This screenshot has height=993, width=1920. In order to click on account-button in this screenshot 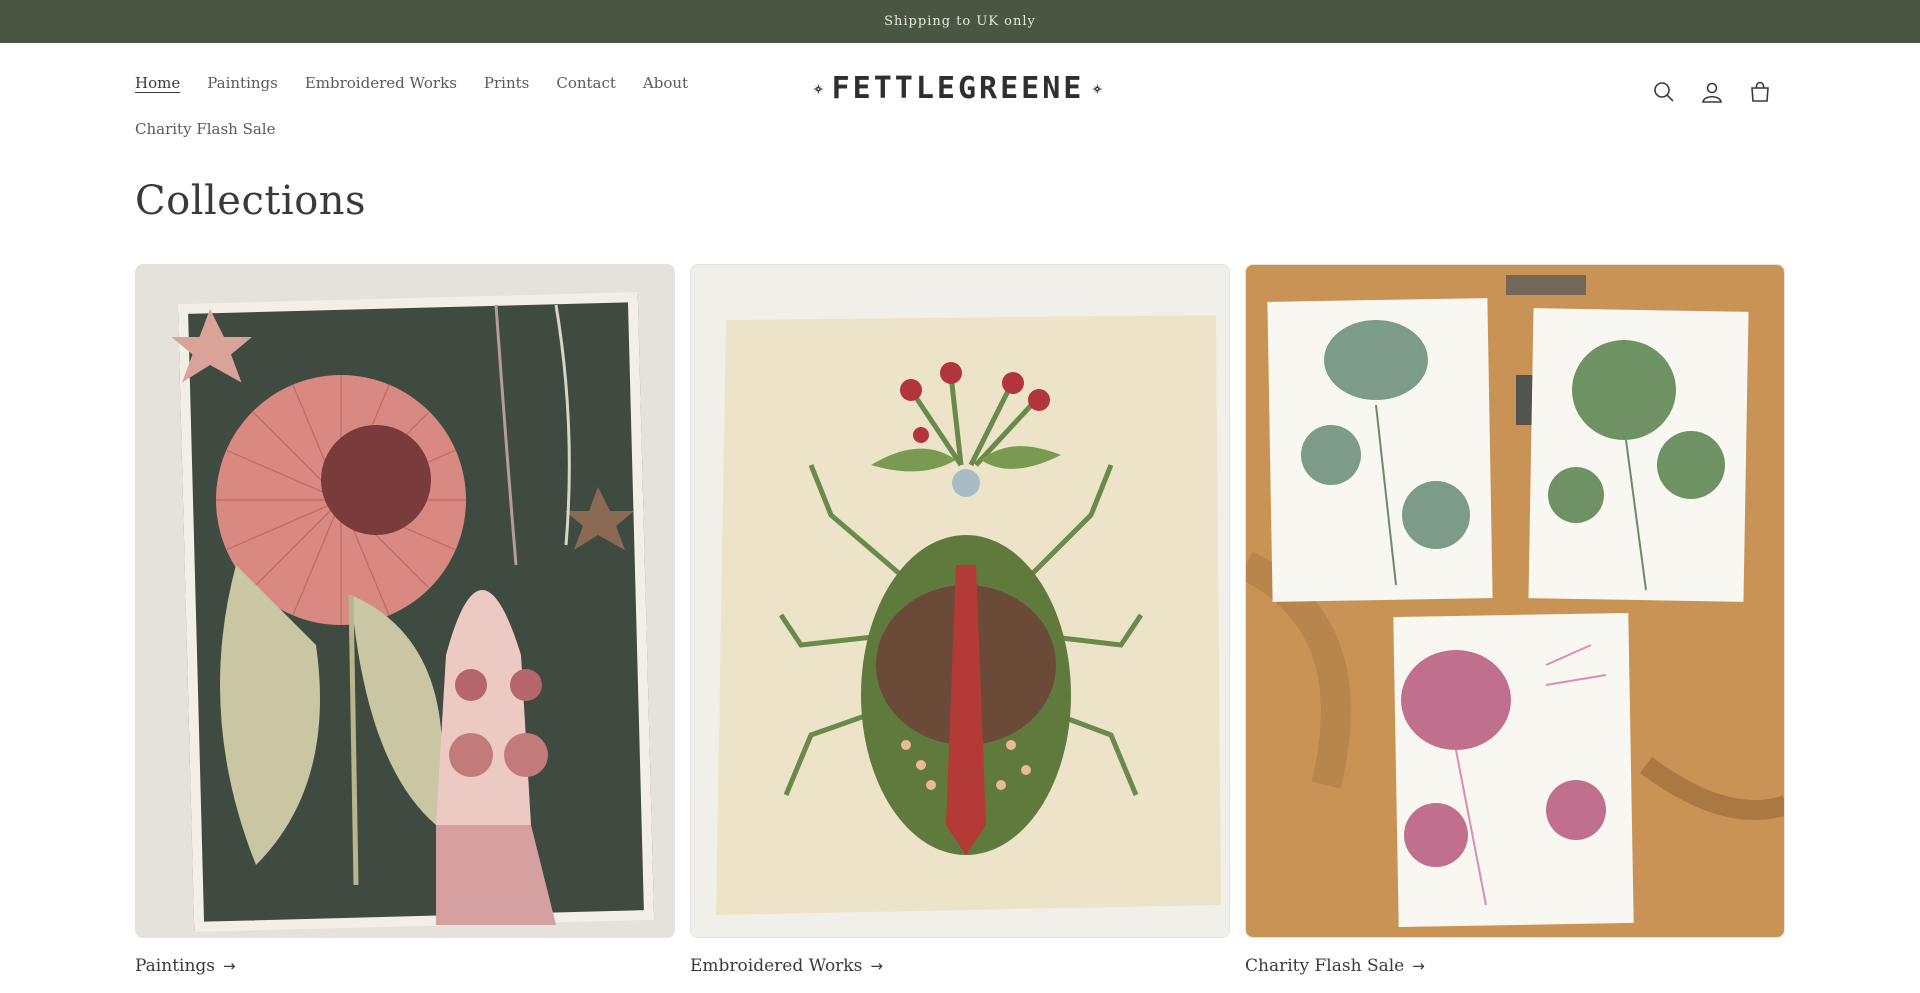, I will do `click(1712, 92)`.